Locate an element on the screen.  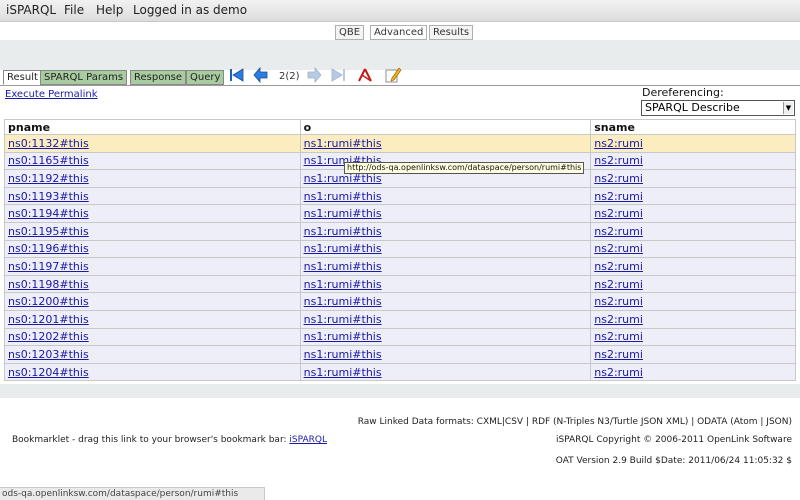
table-cell: ns0:1198#this is located at coordinates (152, 284).